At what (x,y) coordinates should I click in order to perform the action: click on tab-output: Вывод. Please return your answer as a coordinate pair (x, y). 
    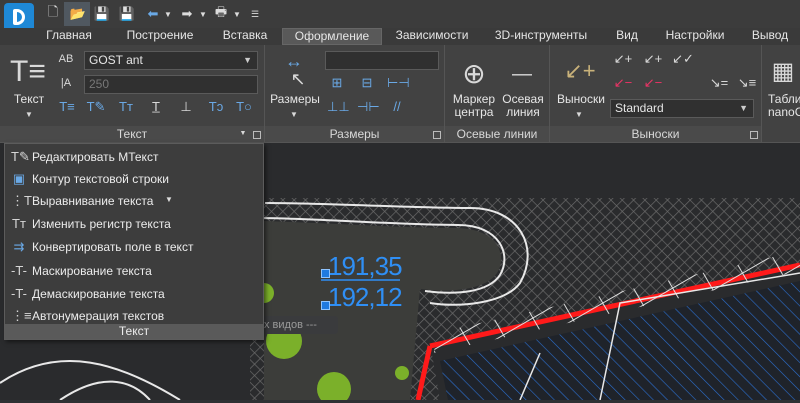
    Looking at the image, I should click on (770, 36).